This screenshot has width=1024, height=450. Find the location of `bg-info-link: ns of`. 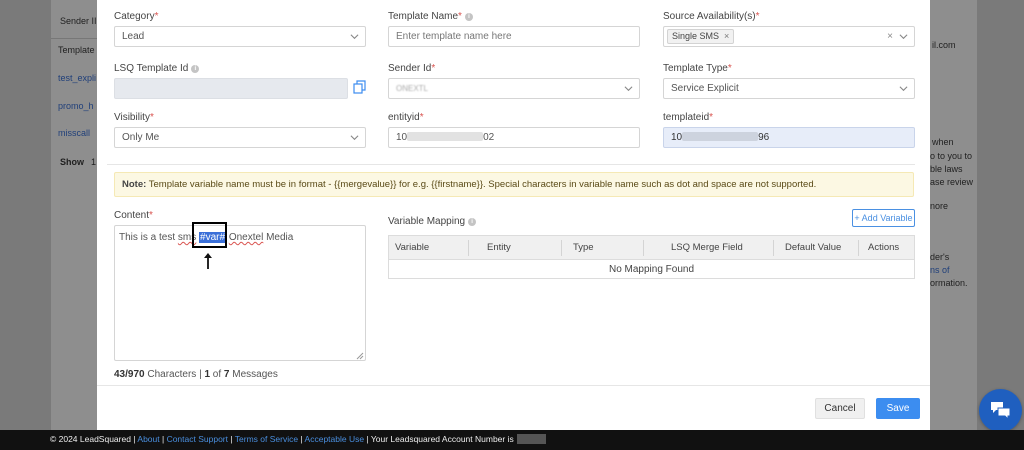

bg-info-link: ns of is located at coordinates (940, 270).